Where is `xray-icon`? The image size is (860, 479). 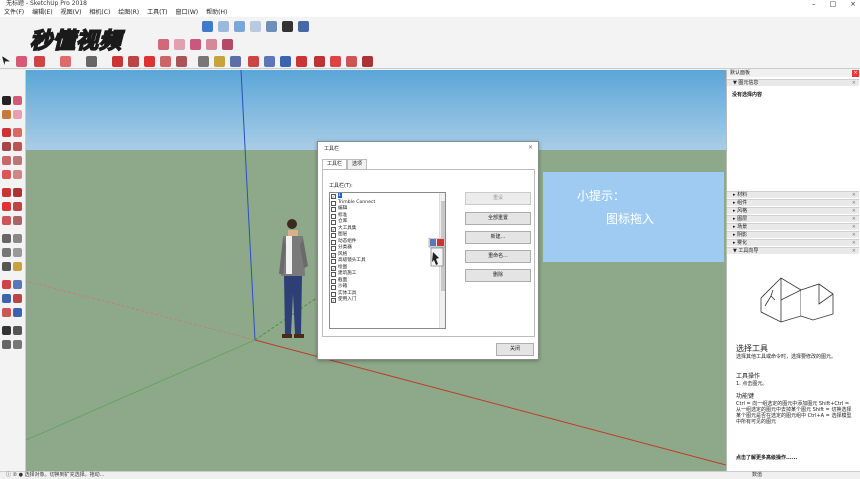
xray-icon is located at coordinates (287, 26).